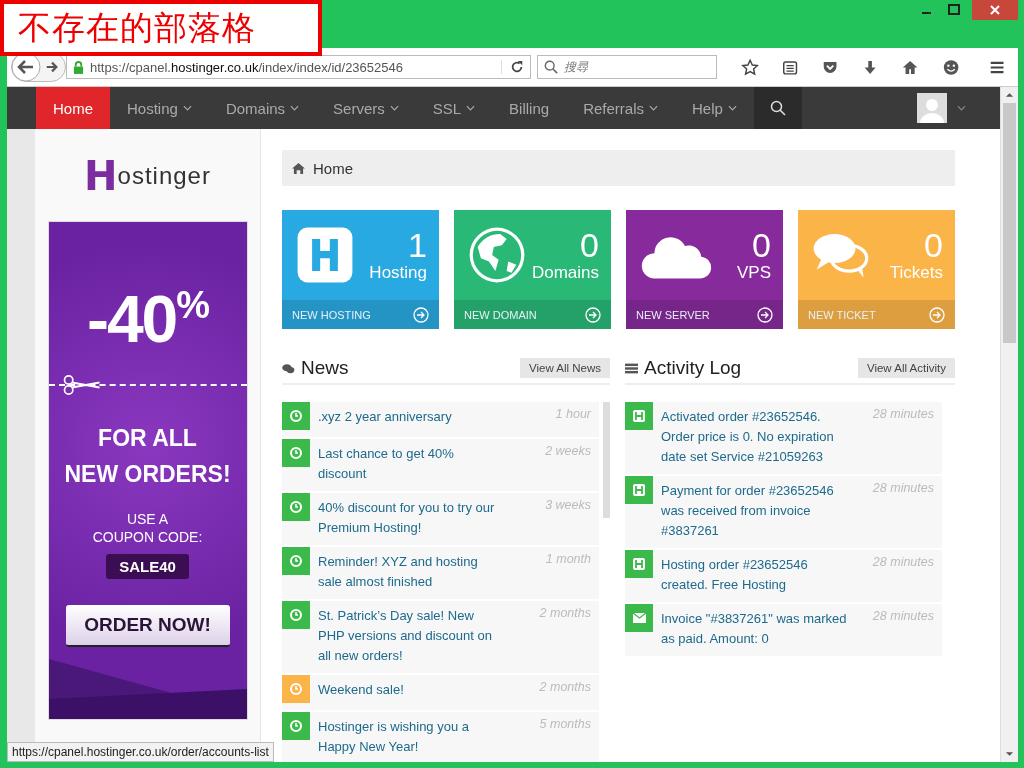 The width and height of the screenshot is (1024, 768). I want to click on news-item: Weekend sale! 2 months, so click(440, 692).